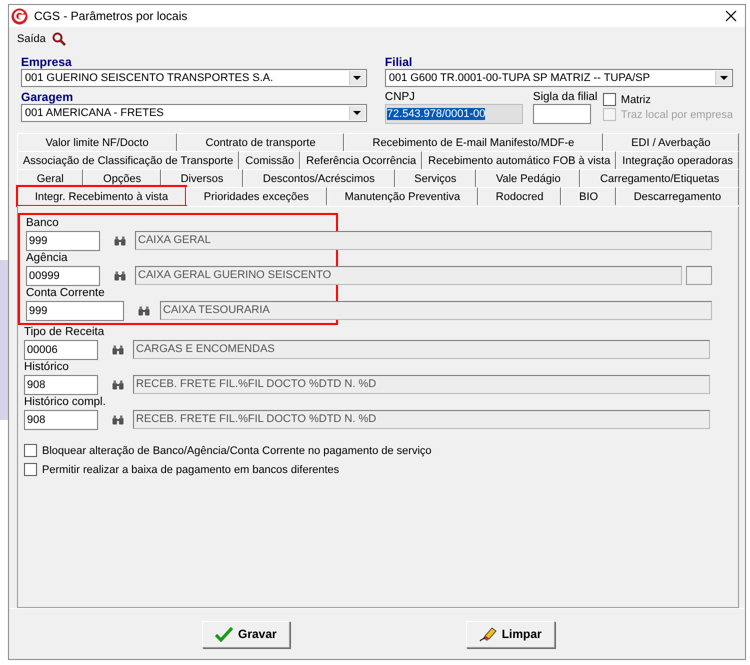  What do you see at coordinates (47, 258) in the screenshot?
I see `field-label: Agência` at bounding box center [47, 258].